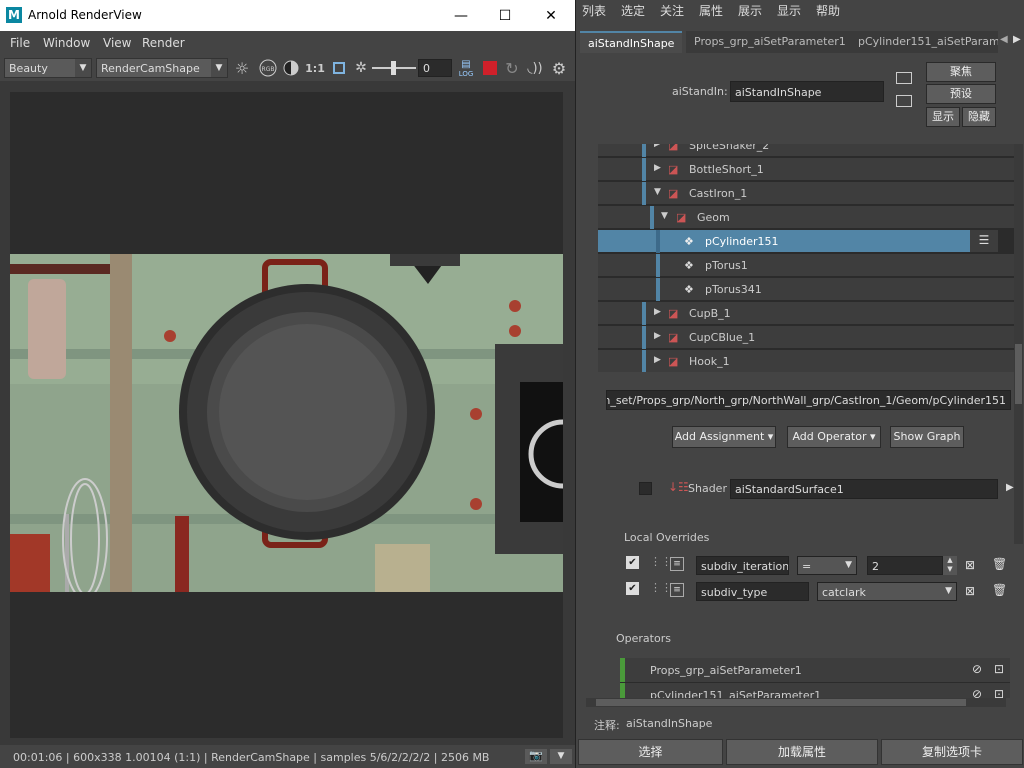 The width and height of the screenshot is (1024, 768). What do you see at coordinates (750, 10) in the screenshot?
I see `menu-show: 展示` at bounding box center [750, 10].